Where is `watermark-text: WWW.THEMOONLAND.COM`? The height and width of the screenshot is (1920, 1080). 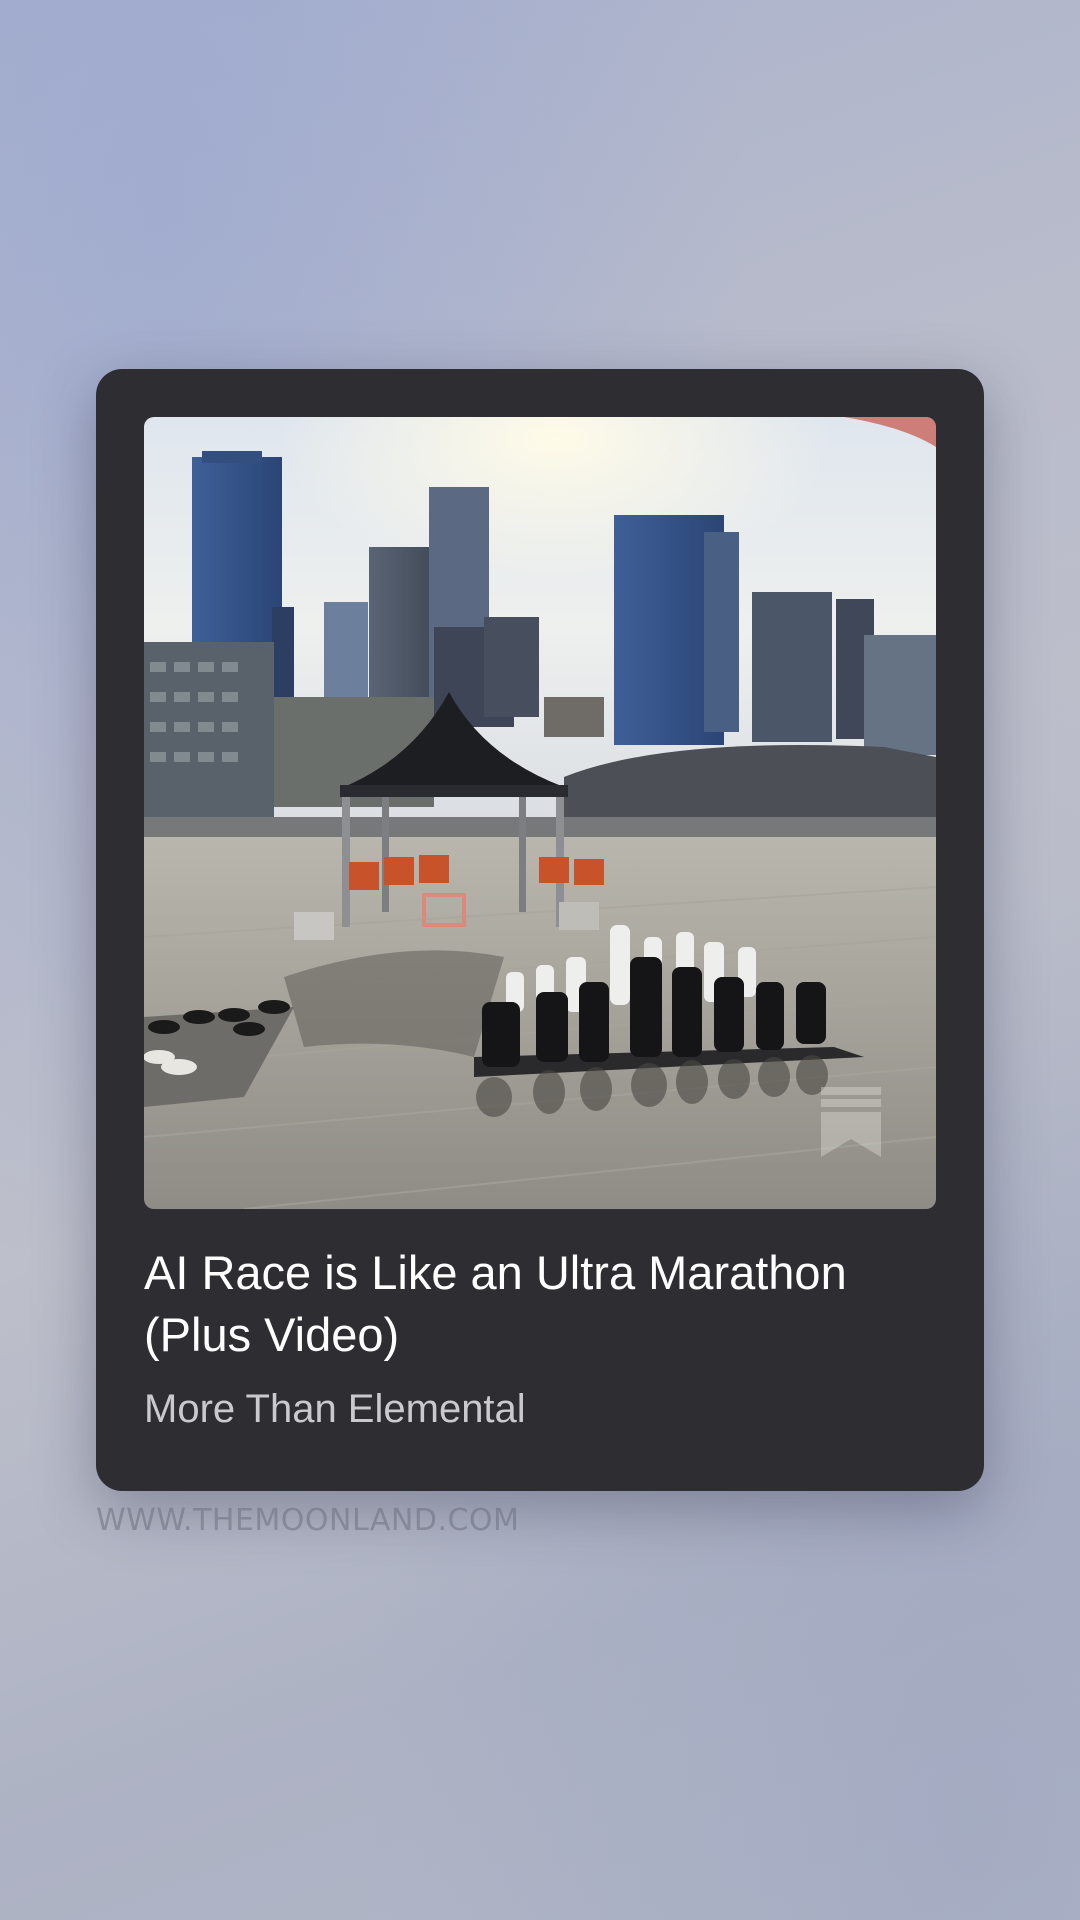
watermark-text: WWW.THEMOONLAND.COM is located at coordinates (308, 1520).